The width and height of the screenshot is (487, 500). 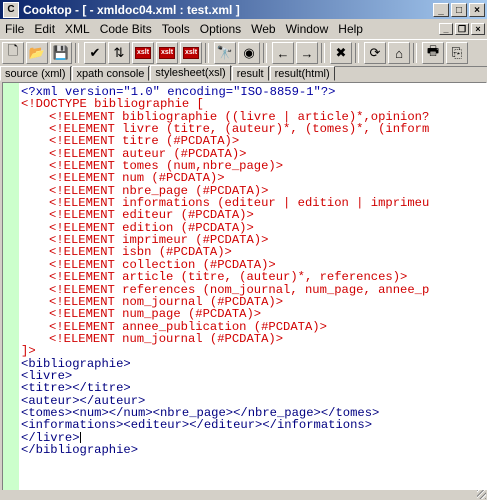 I want to click on forward-icon: →, so click(x=307, y=53).